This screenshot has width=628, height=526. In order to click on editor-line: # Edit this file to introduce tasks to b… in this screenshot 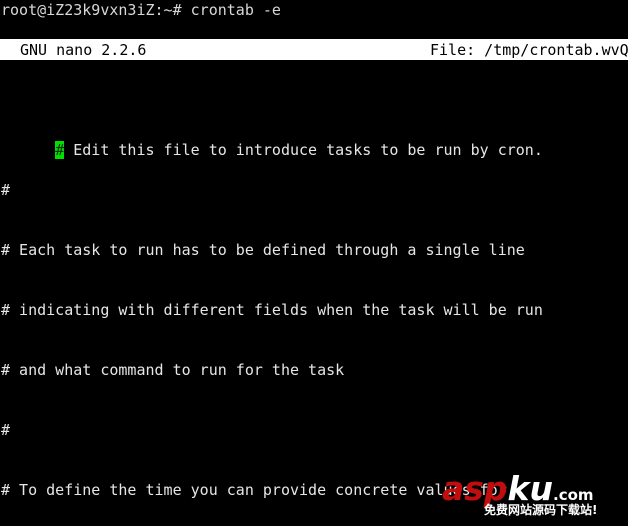, I will do `click(314, 139)`.